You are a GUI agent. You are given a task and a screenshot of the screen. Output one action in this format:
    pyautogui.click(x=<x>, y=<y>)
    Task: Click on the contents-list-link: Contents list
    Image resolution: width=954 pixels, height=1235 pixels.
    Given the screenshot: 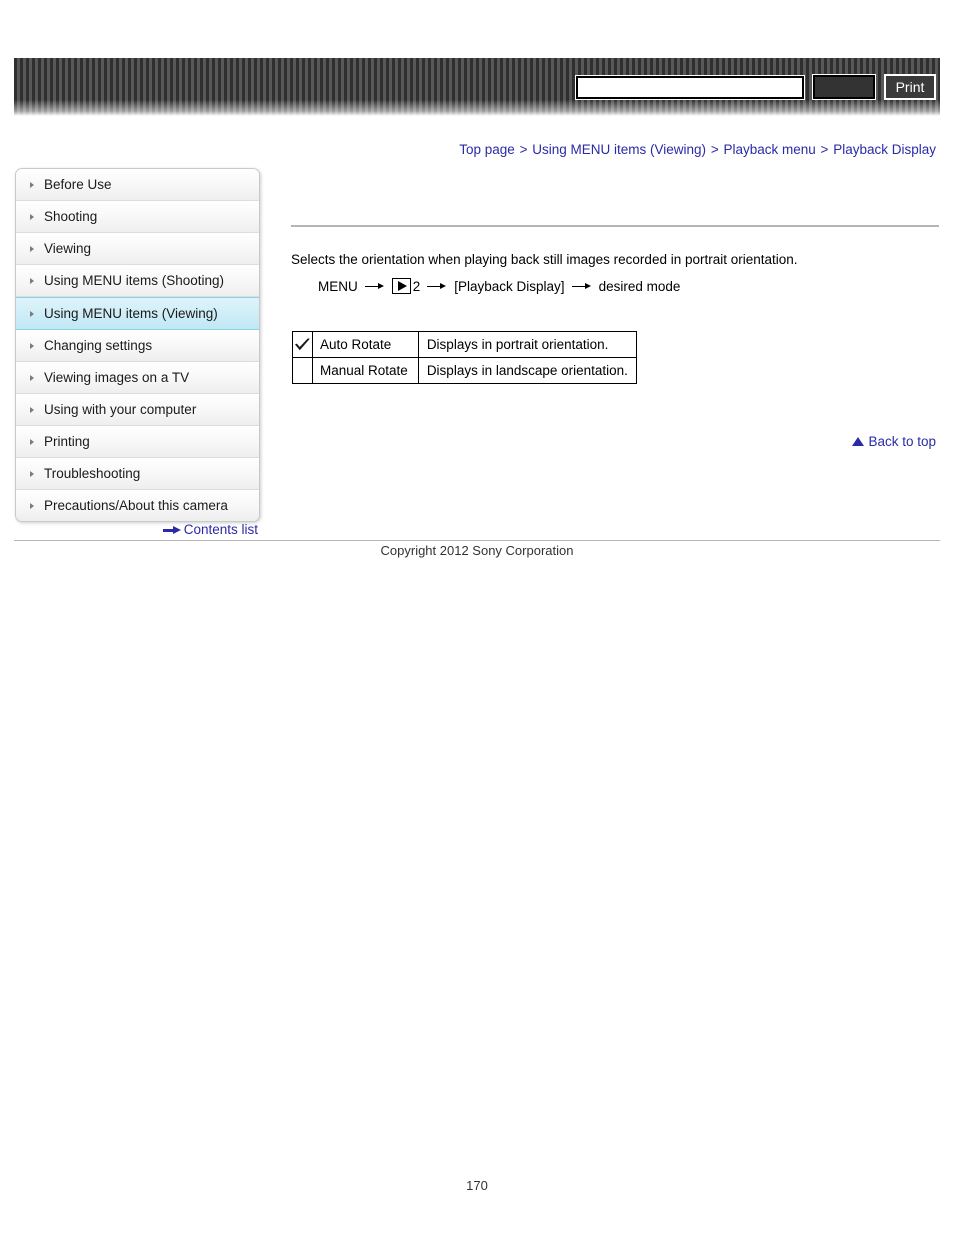 What is the action you would take?
    pyautogui.click(x=210, y=529)
    